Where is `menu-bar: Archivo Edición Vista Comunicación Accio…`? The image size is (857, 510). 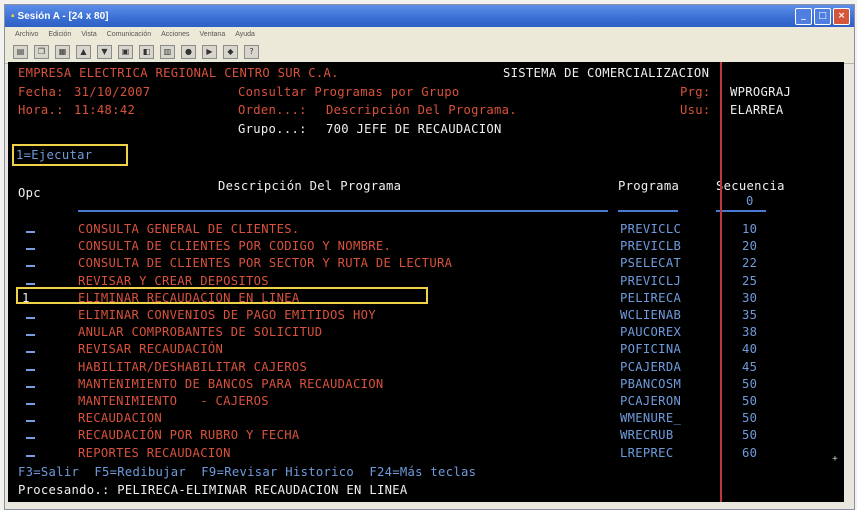
menu-bar: Archivo Edición Vista Comunicación Accio… is located at coordinates (429, 34).